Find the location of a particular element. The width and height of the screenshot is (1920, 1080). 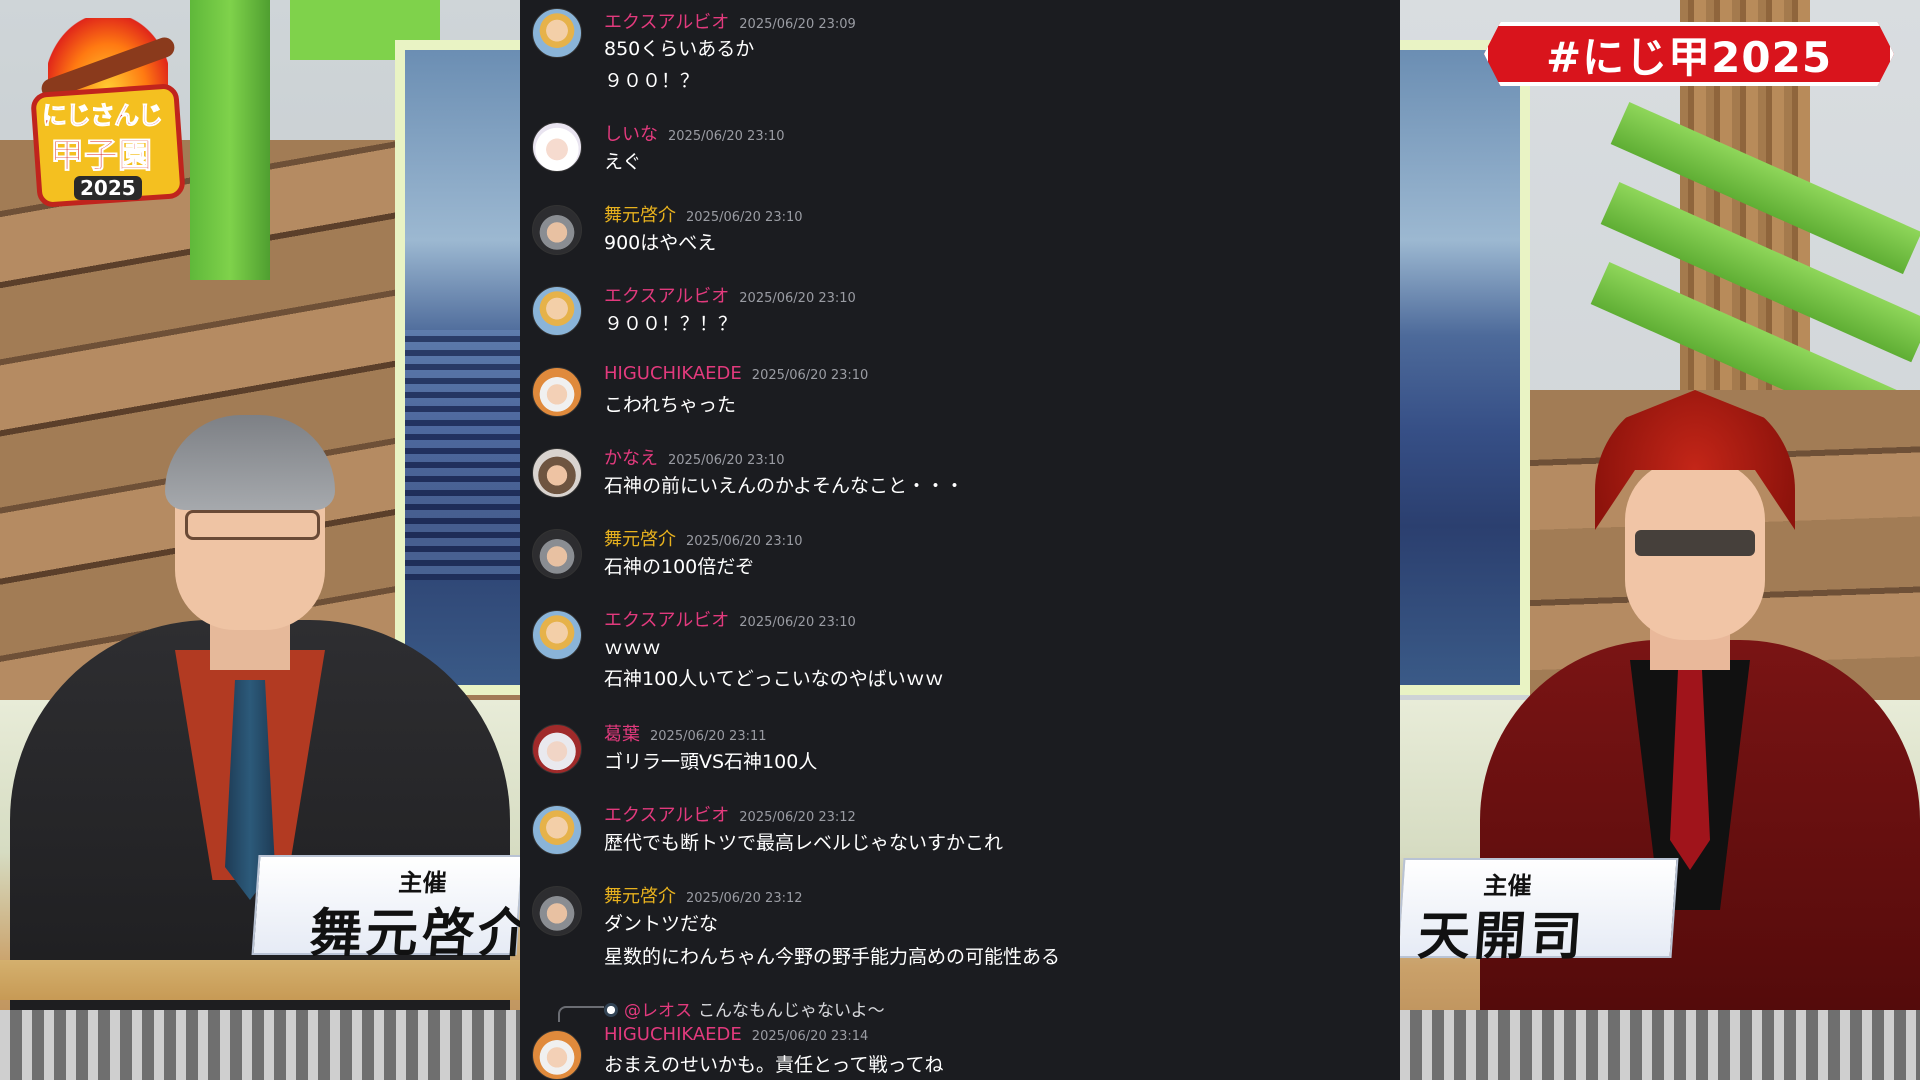

message-text: 石神の100倍だぞ is located at coordinates (679, 567).